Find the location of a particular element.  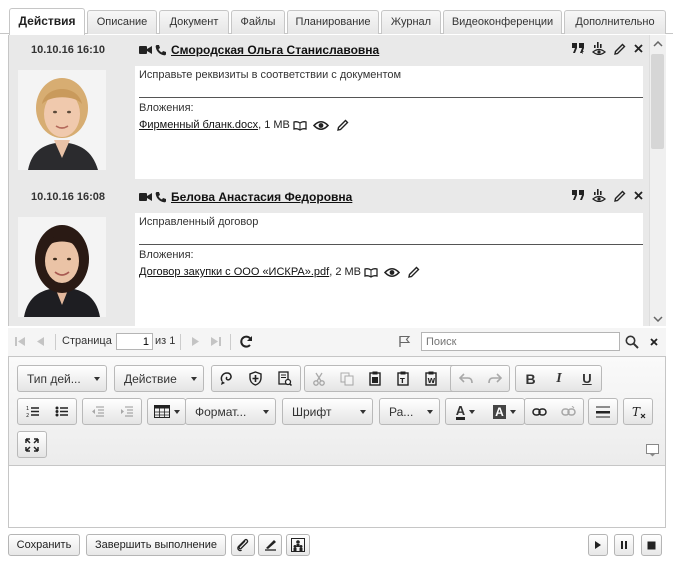

table-icon is located at coordinates (161, 411).